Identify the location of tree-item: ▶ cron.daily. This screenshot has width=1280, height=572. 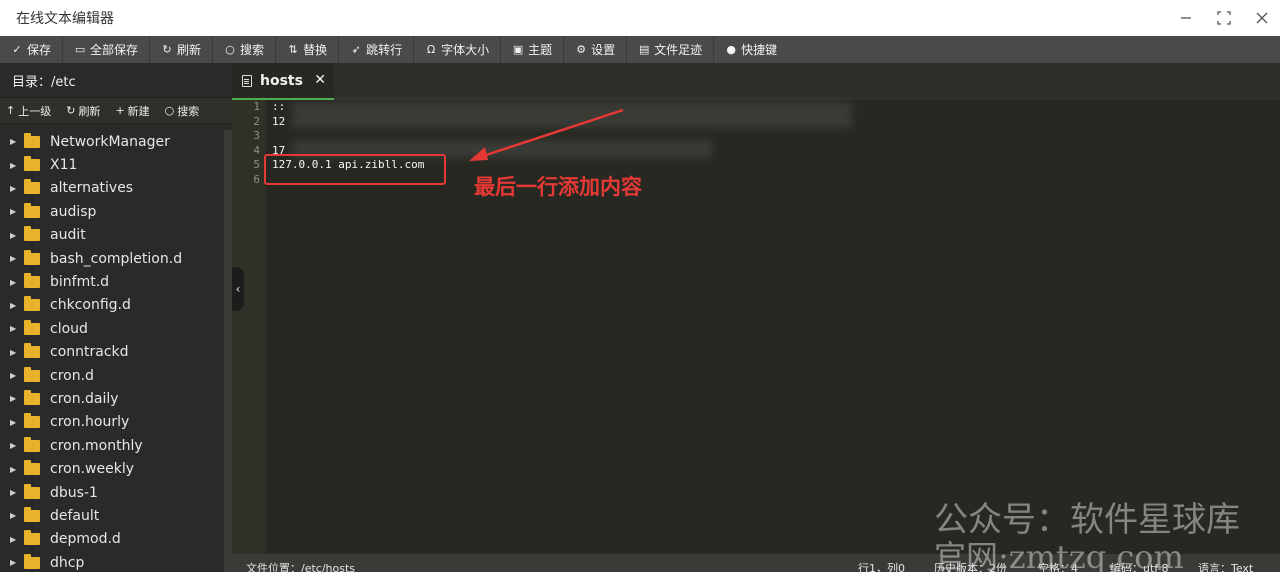
(112, 398).